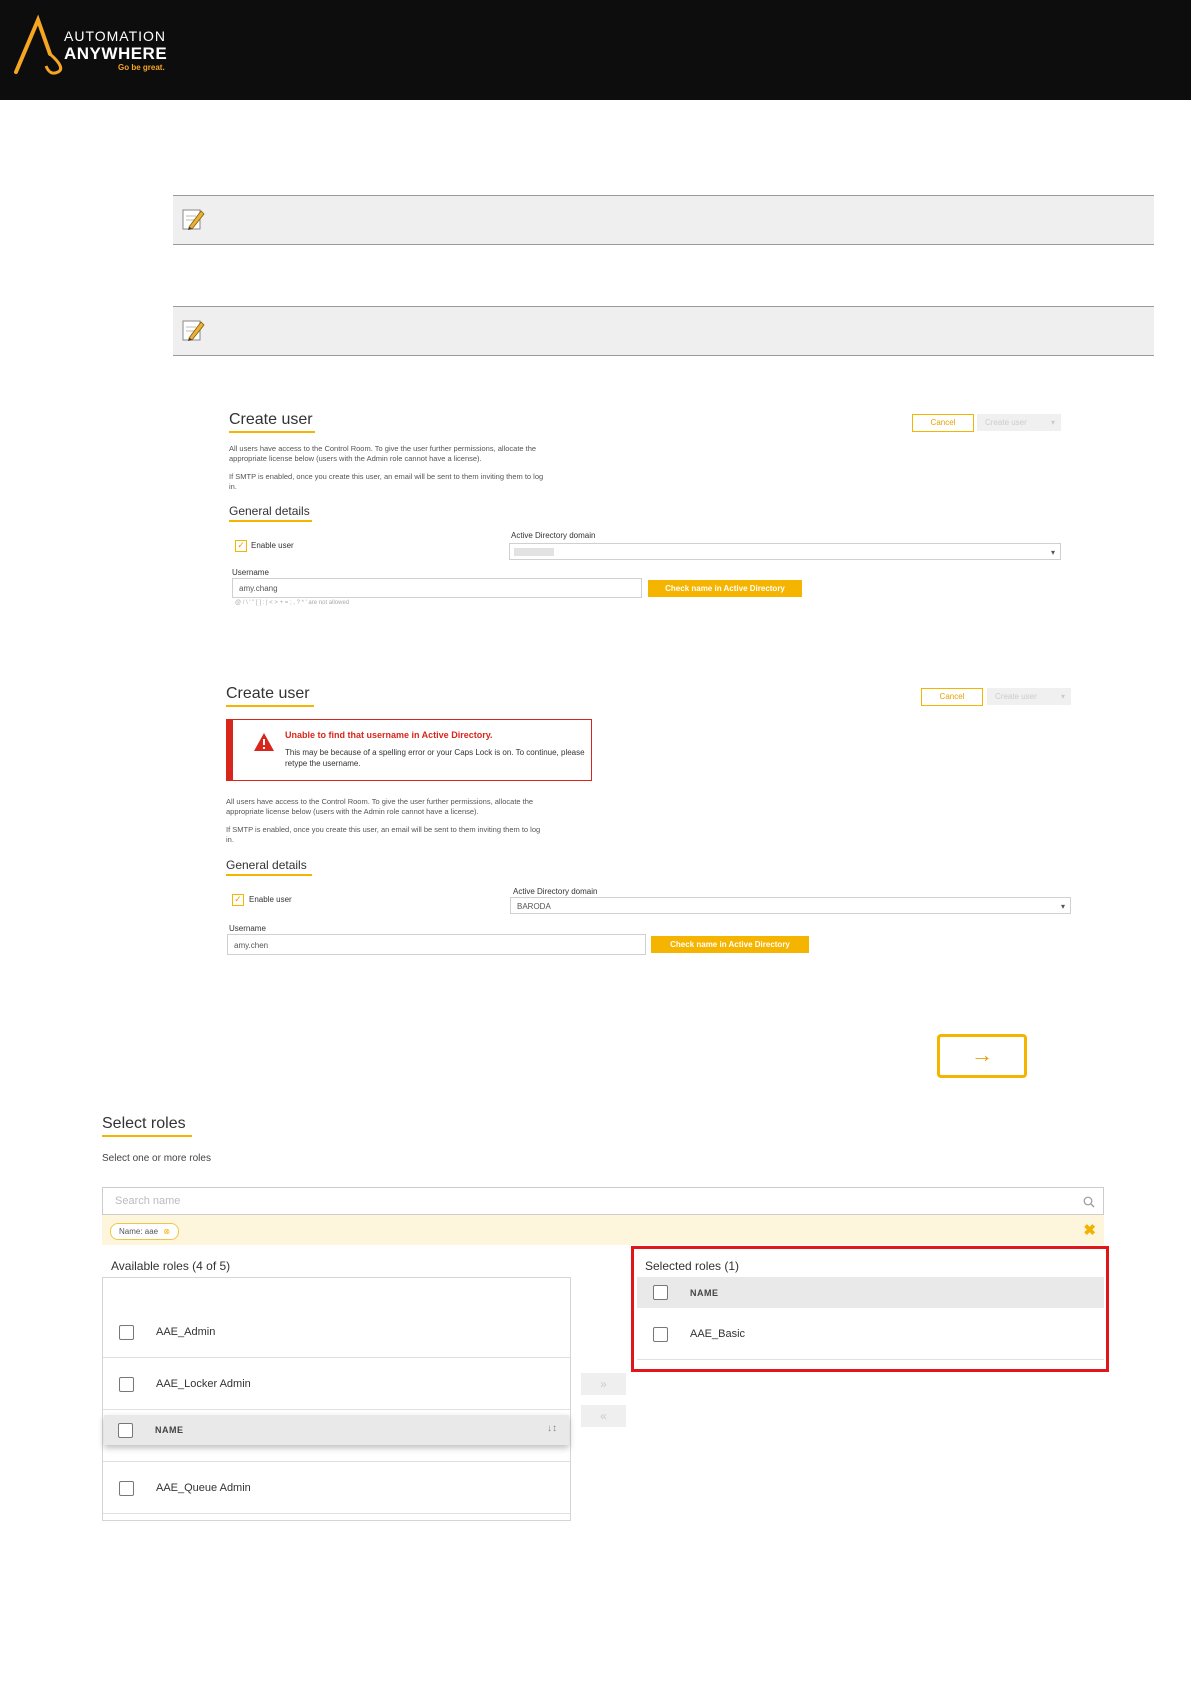  Describe the element at coordinates (692, 1266) in the screenshot. I see `selected-roles-title: Selected roles (1)` at that location.